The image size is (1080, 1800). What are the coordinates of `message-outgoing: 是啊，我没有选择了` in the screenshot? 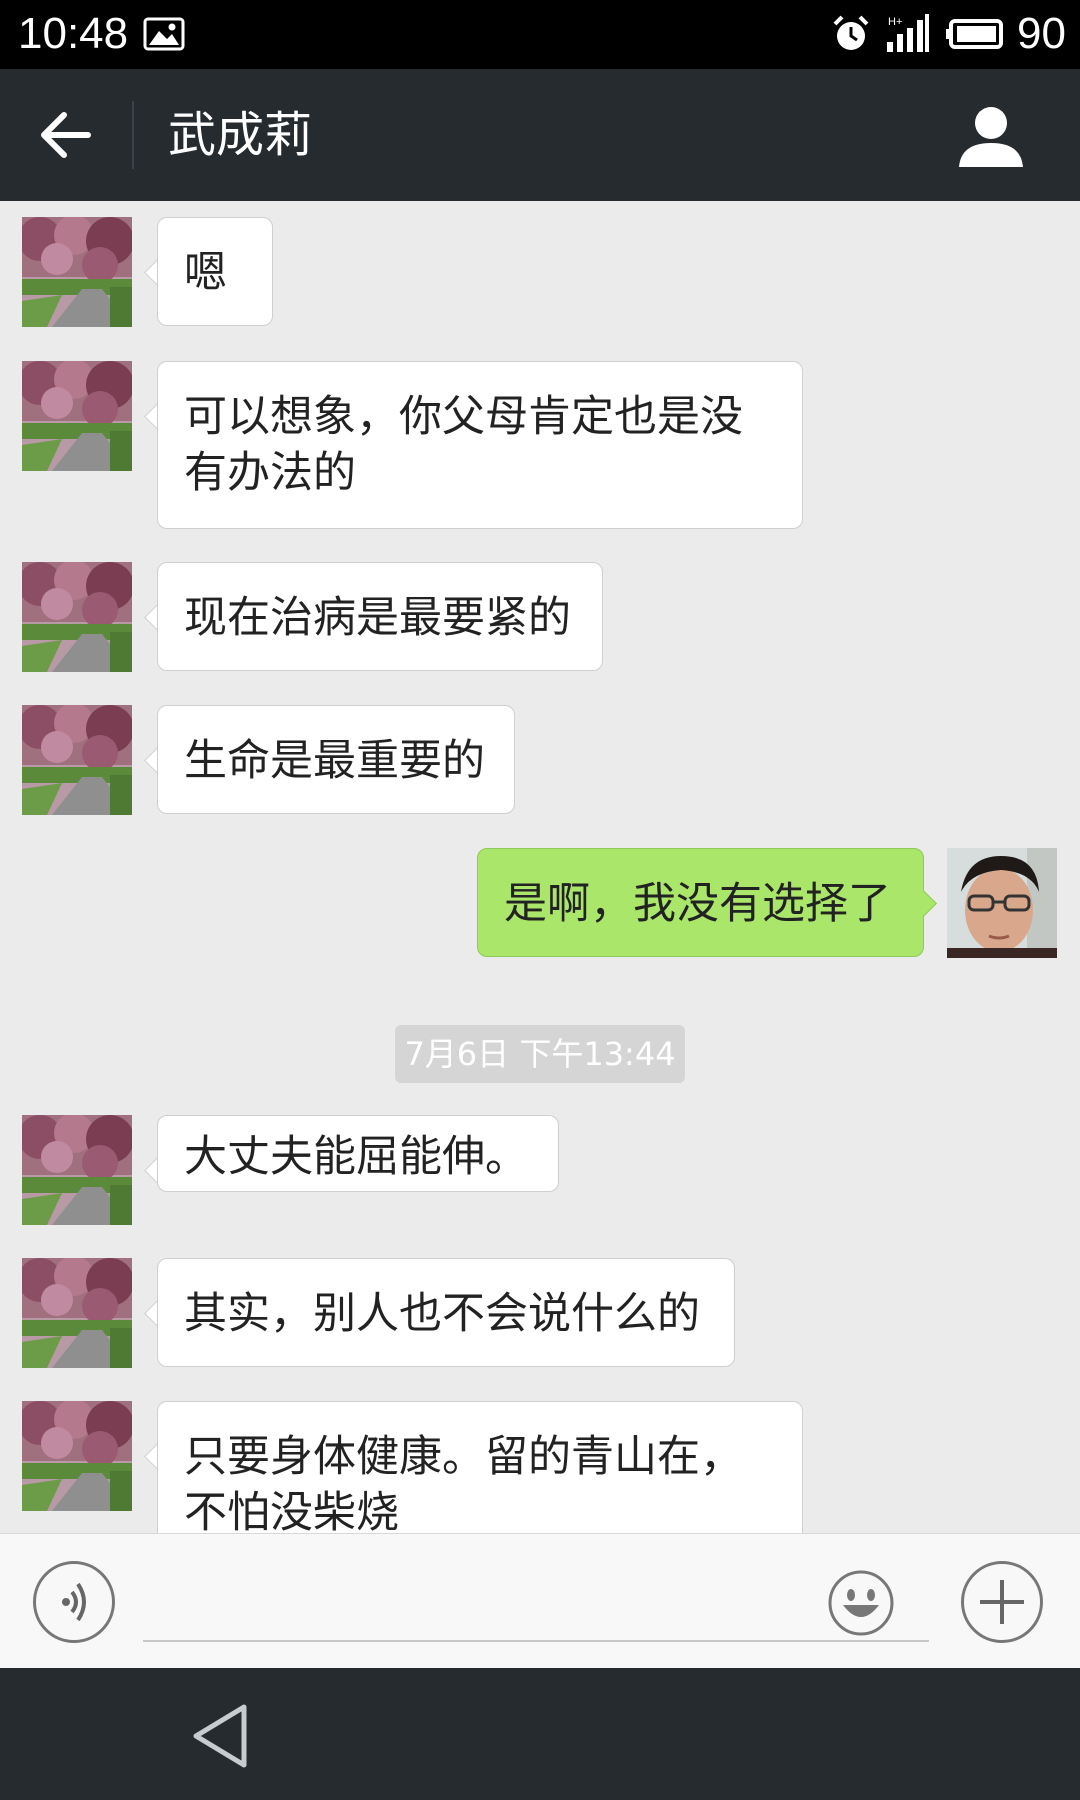 It's located at (540, 903).